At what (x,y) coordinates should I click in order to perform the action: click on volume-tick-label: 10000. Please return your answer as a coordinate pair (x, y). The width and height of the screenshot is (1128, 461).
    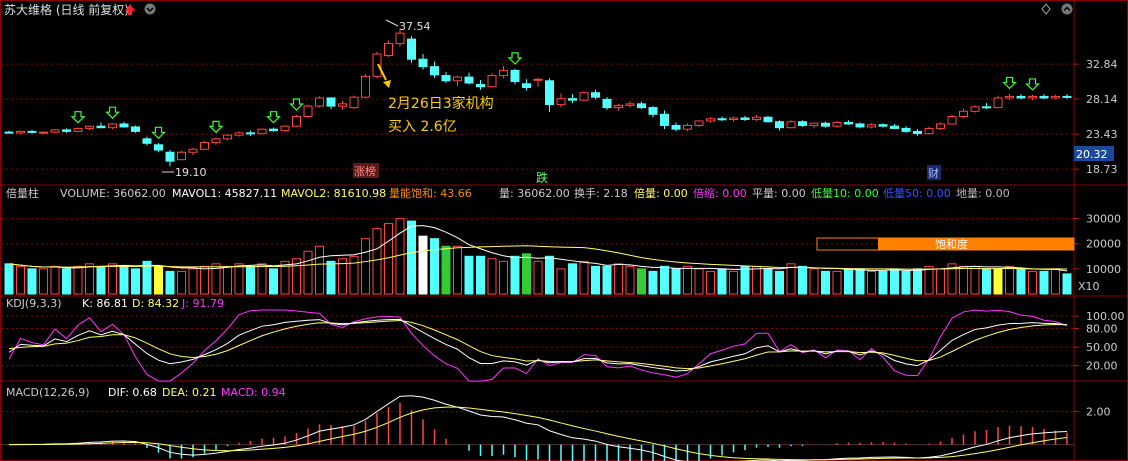
    Looking at the image, I should click on (1103, 269).